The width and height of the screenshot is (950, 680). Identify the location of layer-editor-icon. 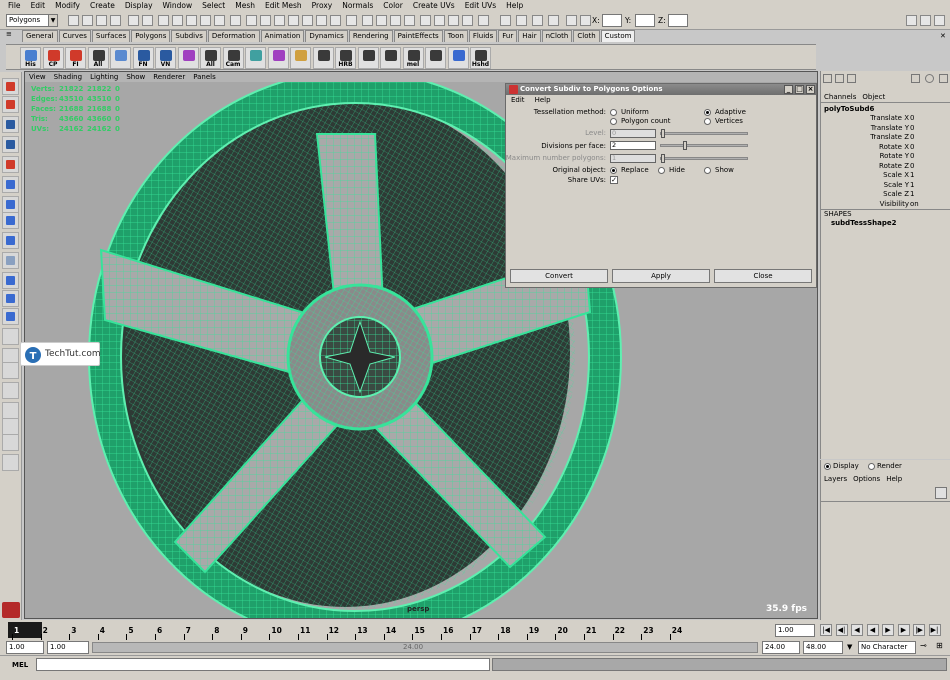
(839, 78).